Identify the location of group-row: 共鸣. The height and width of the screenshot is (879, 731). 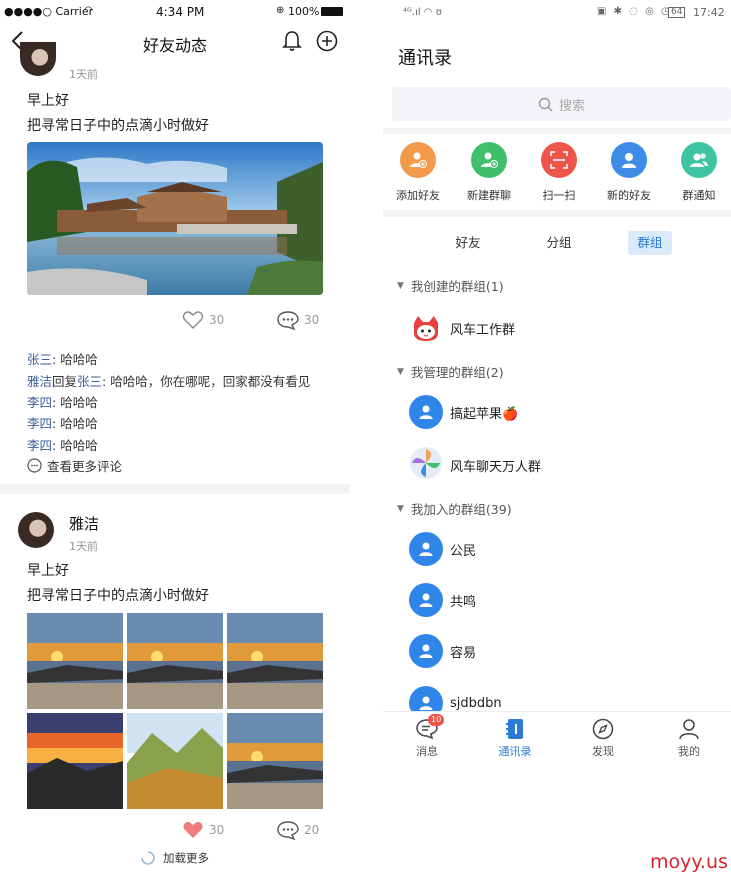
(442, 600).